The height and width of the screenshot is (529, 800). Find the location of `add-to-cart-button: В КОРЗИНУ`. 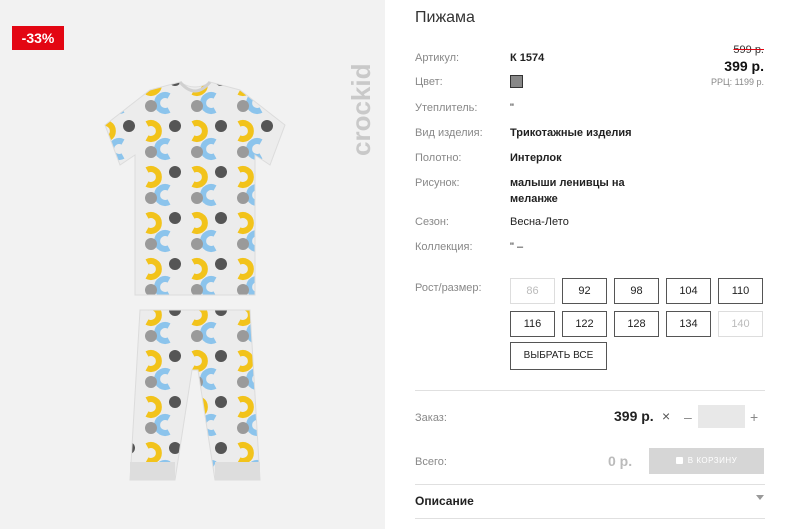

add-to-cart-button: В КОРЗИНУ is located at coordinates (706, 461).